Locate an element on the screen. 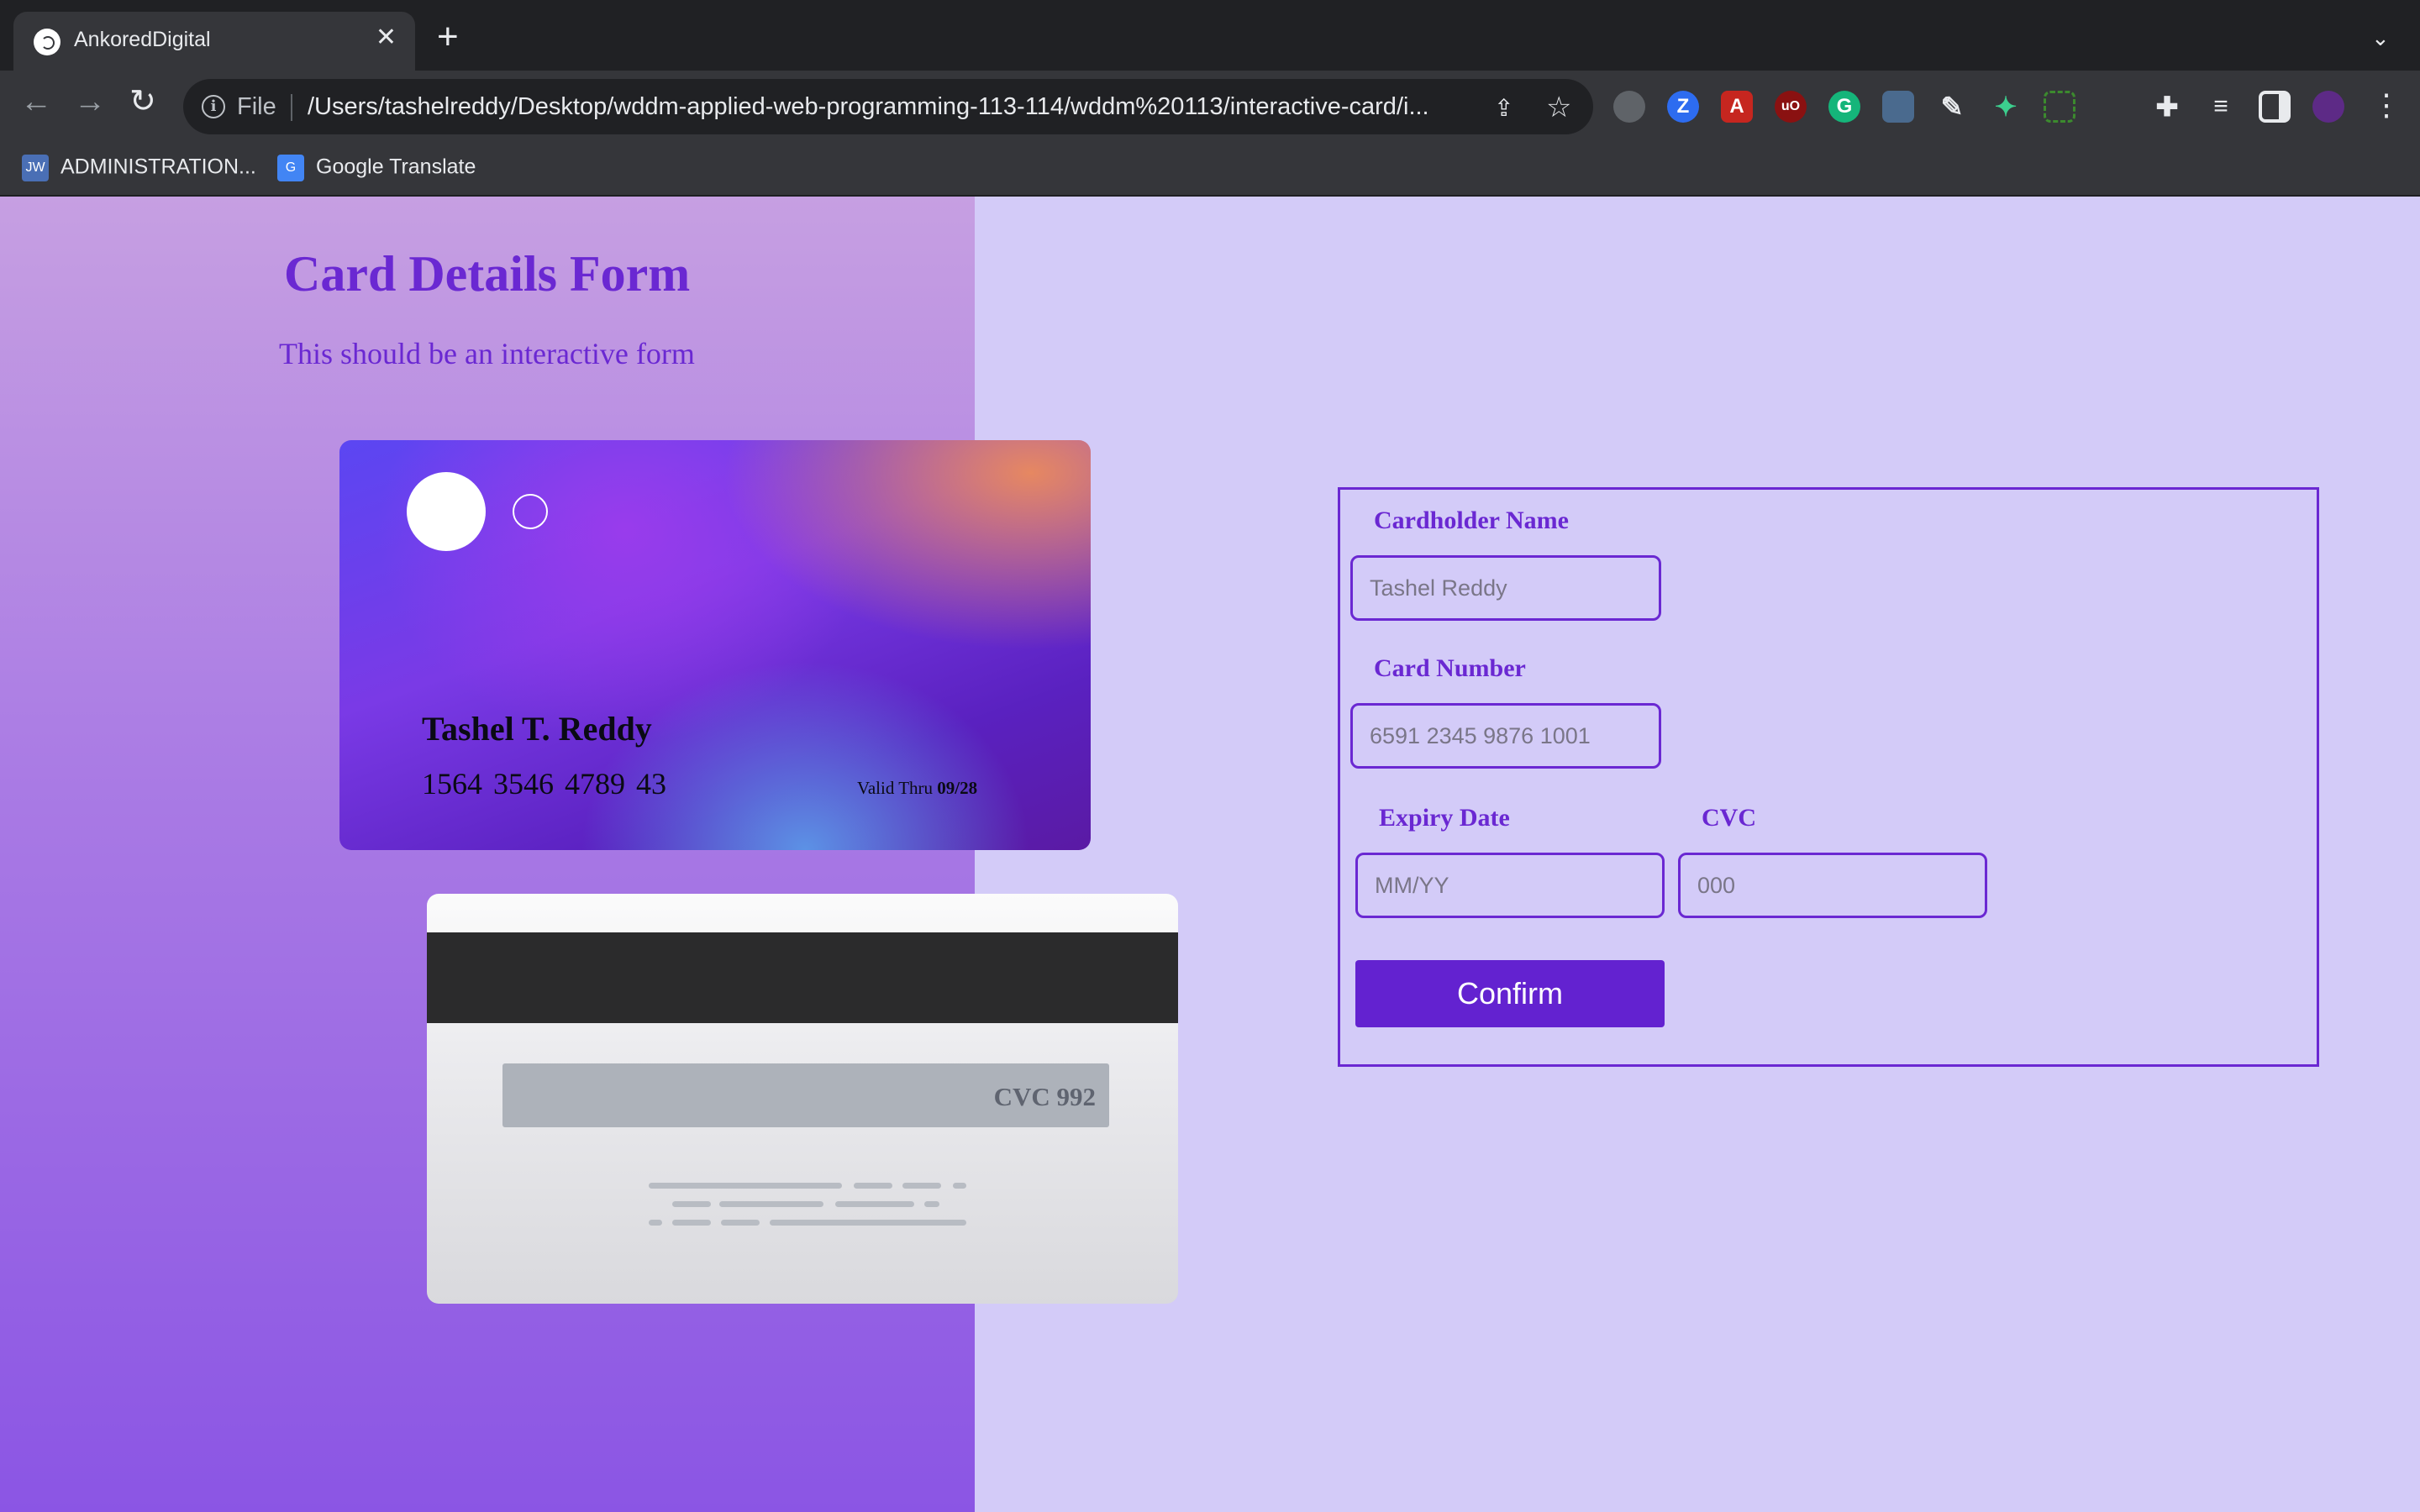 This screenshot has height=1512, width=2420. drive-icon is located at coordinates (1629, 107).